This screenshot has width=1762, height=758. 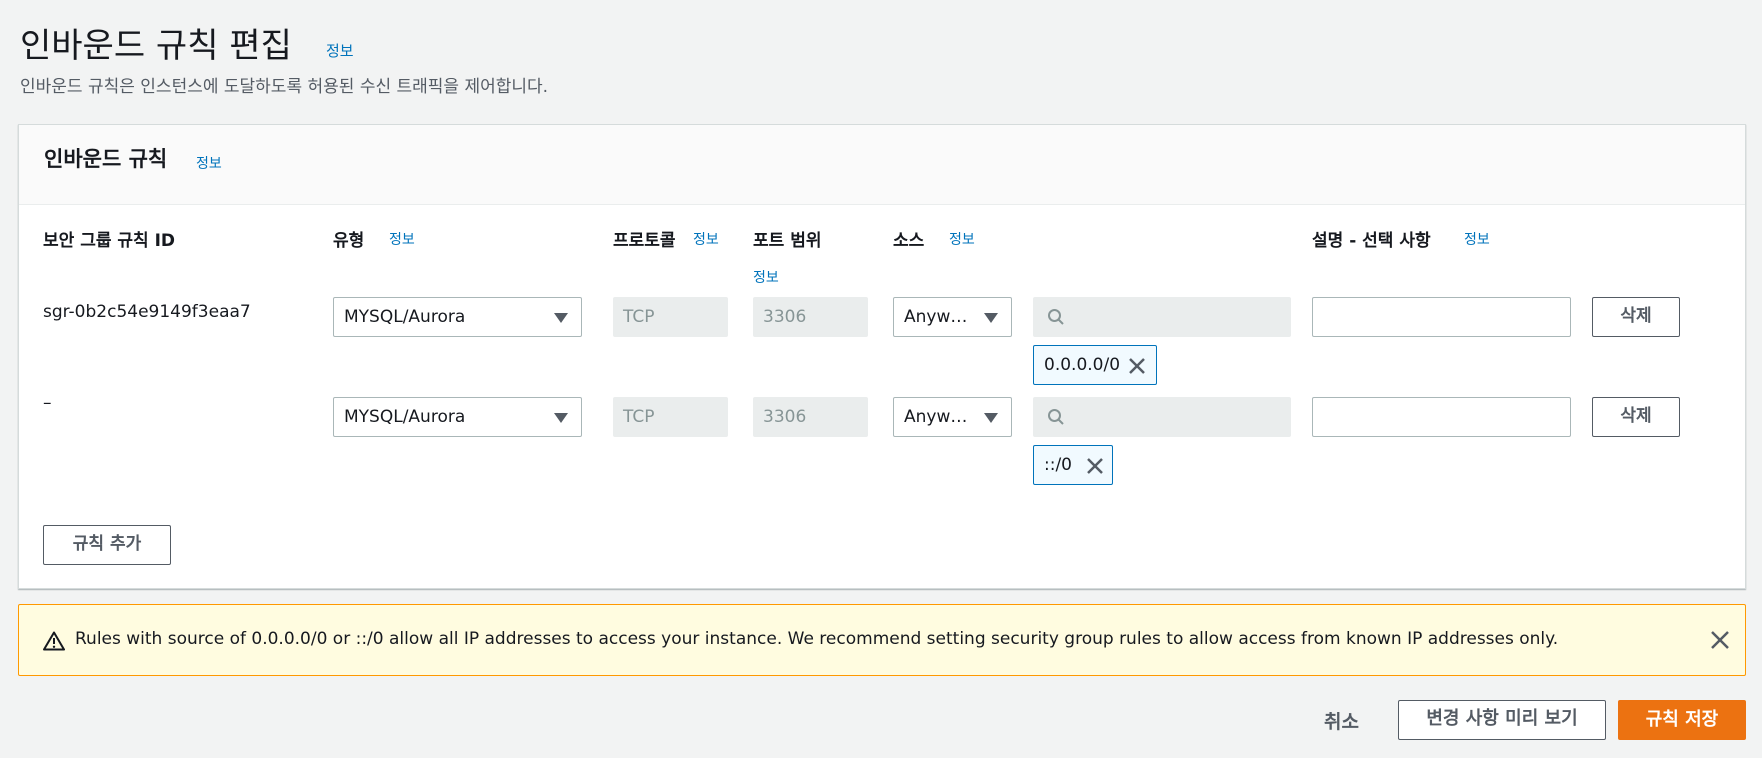 I want to click on page-subtitle: 인바운드 규칙은 인스턴스에 도달하도록 허용된 수신 트래픽을 제어합니다., so click(x=284, y=87).